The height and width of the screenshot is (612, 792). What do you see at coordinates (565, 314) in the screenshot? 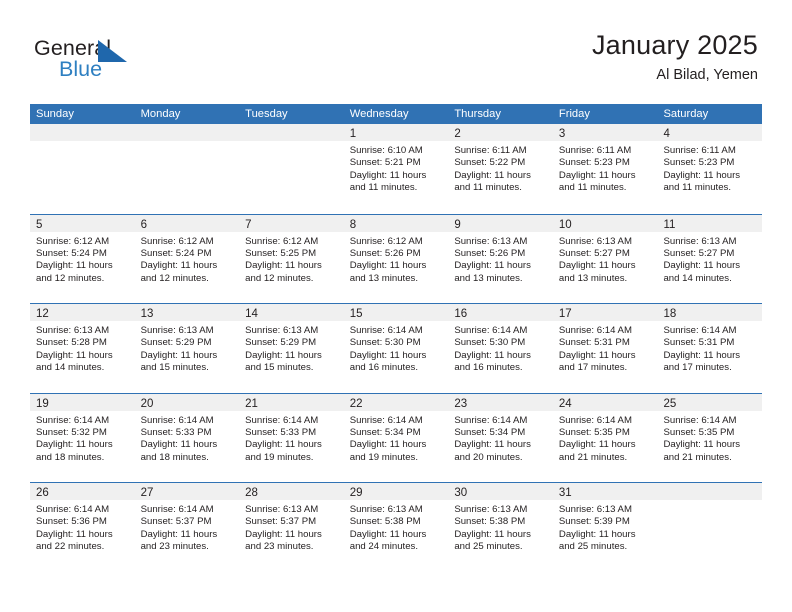
I see `day-number: 17` at bounding box center [565, 314].